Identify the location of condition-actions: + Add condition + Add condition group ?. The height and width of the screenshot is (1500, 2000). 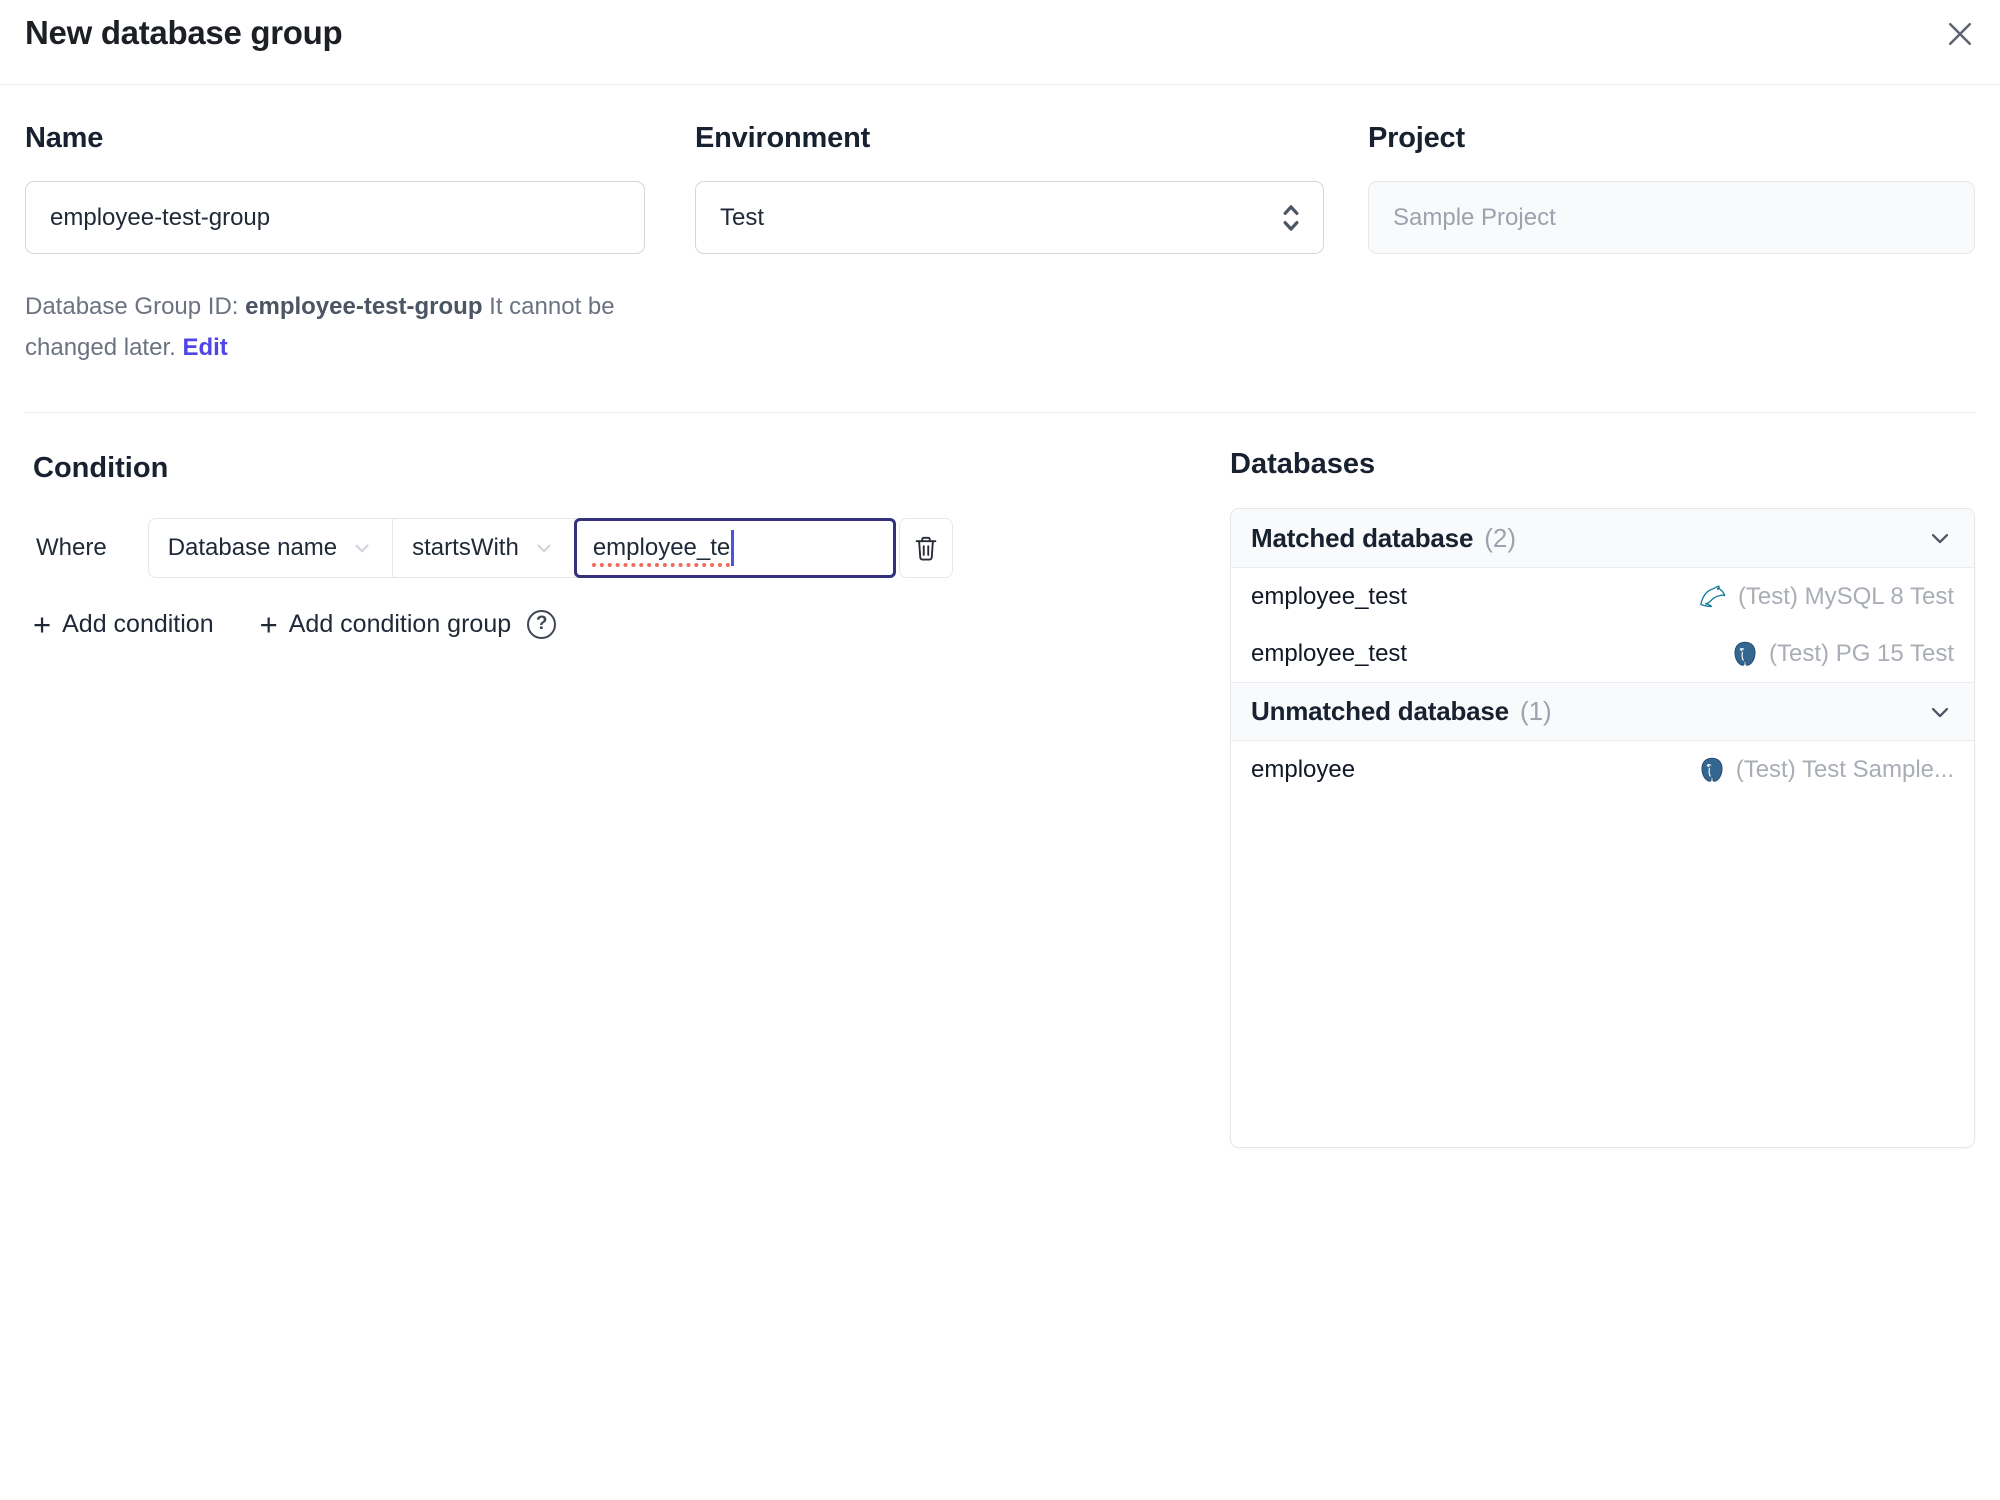
(295, 624).